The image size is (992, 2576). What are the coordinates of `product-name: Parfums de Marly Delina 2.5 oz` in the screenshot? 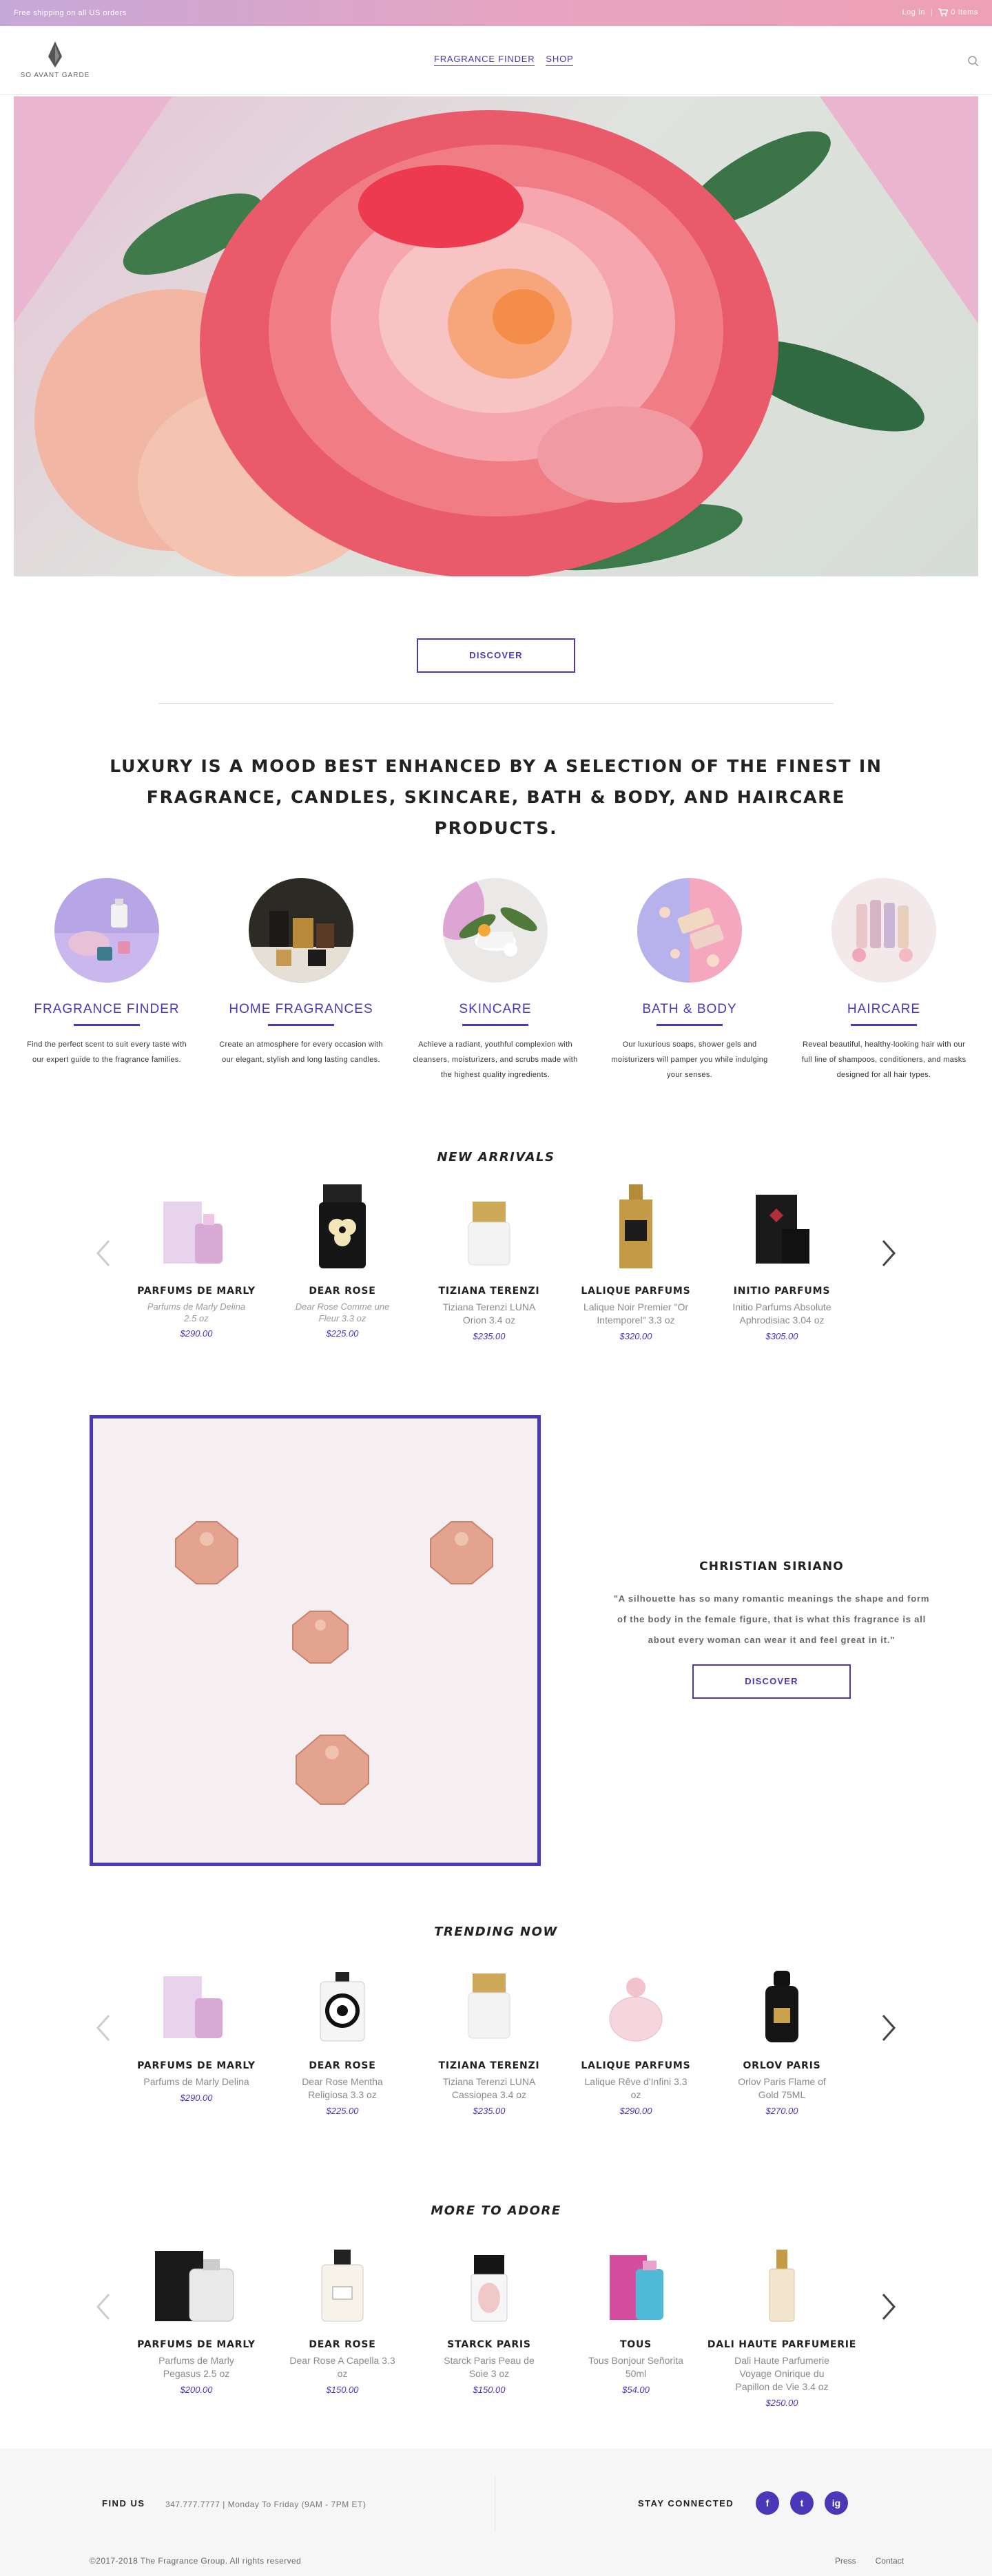 It's located at (196, 1312).